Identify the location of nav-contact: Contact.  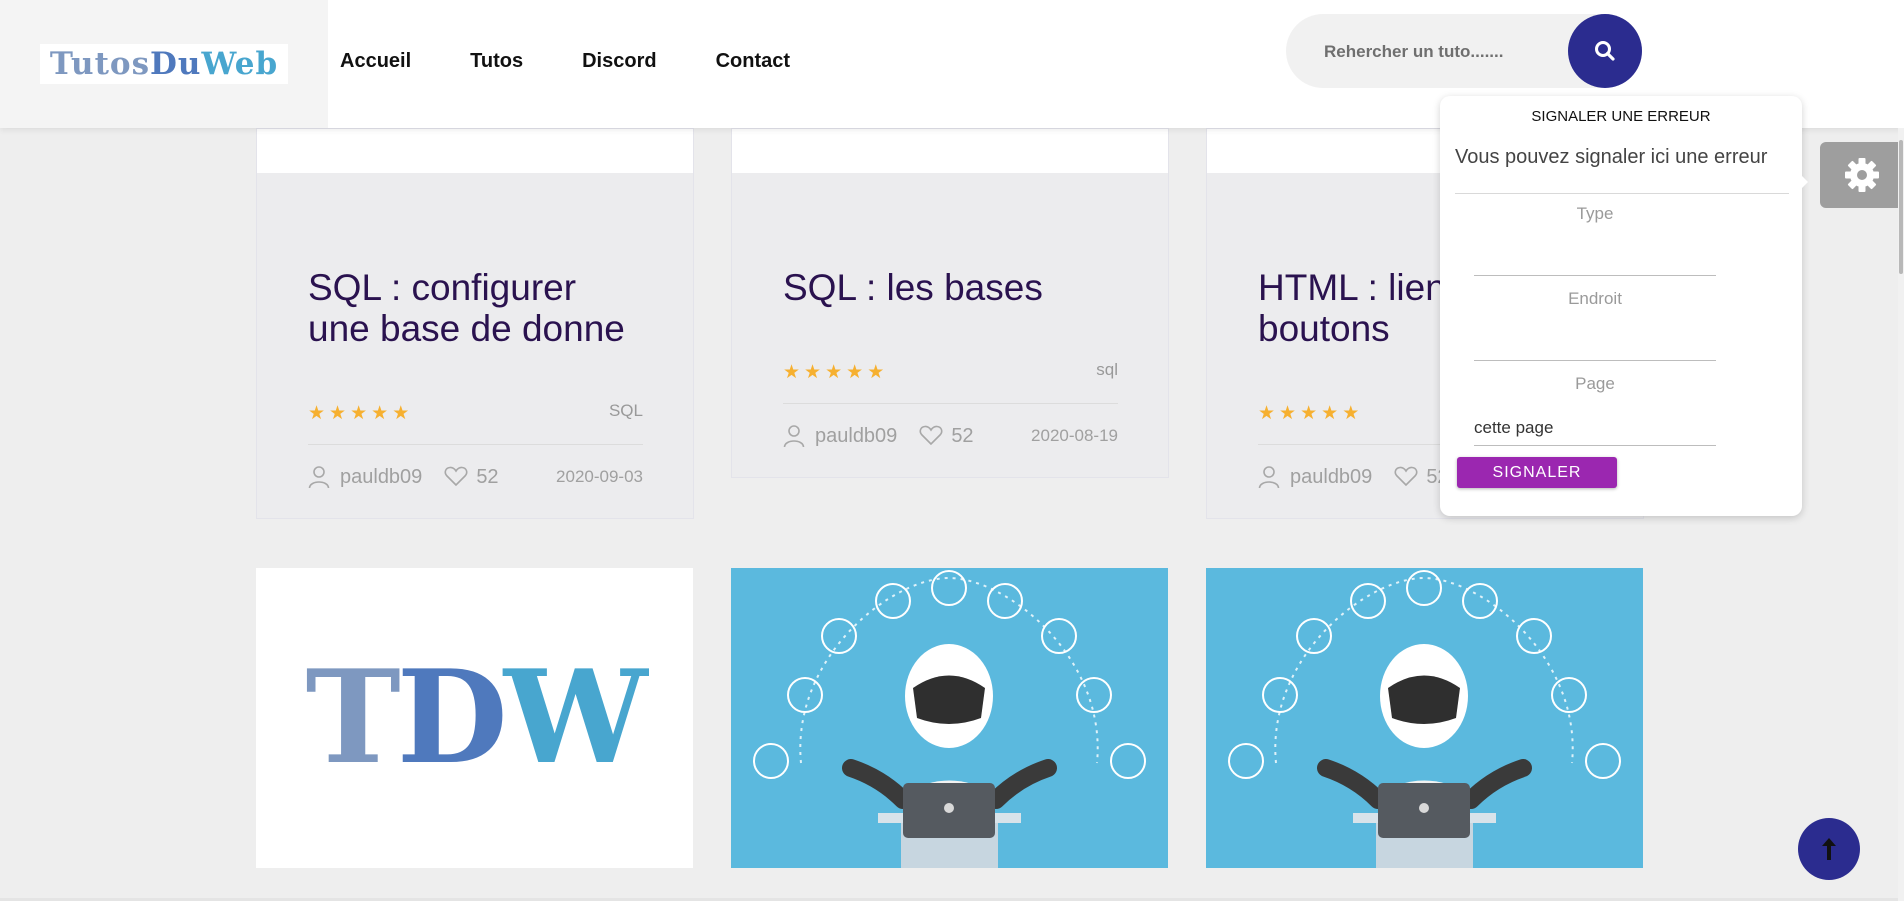
(753, 61).